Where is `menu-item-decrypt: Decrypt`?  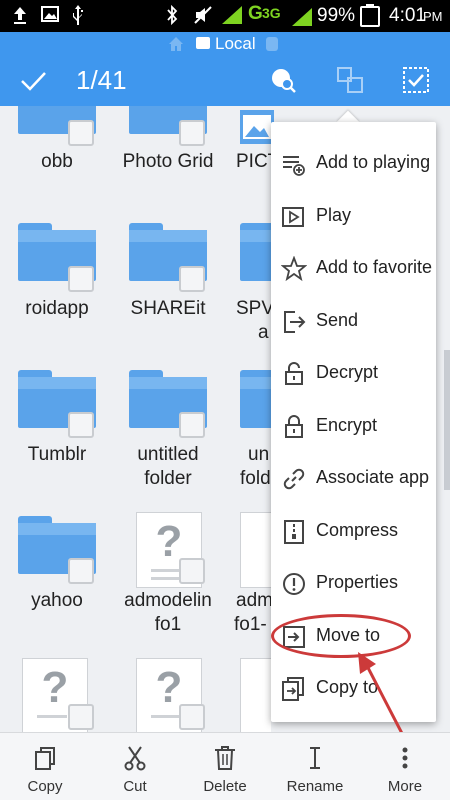 menu-item-decrypt: Decrypt is located at coordinates (353, 374).